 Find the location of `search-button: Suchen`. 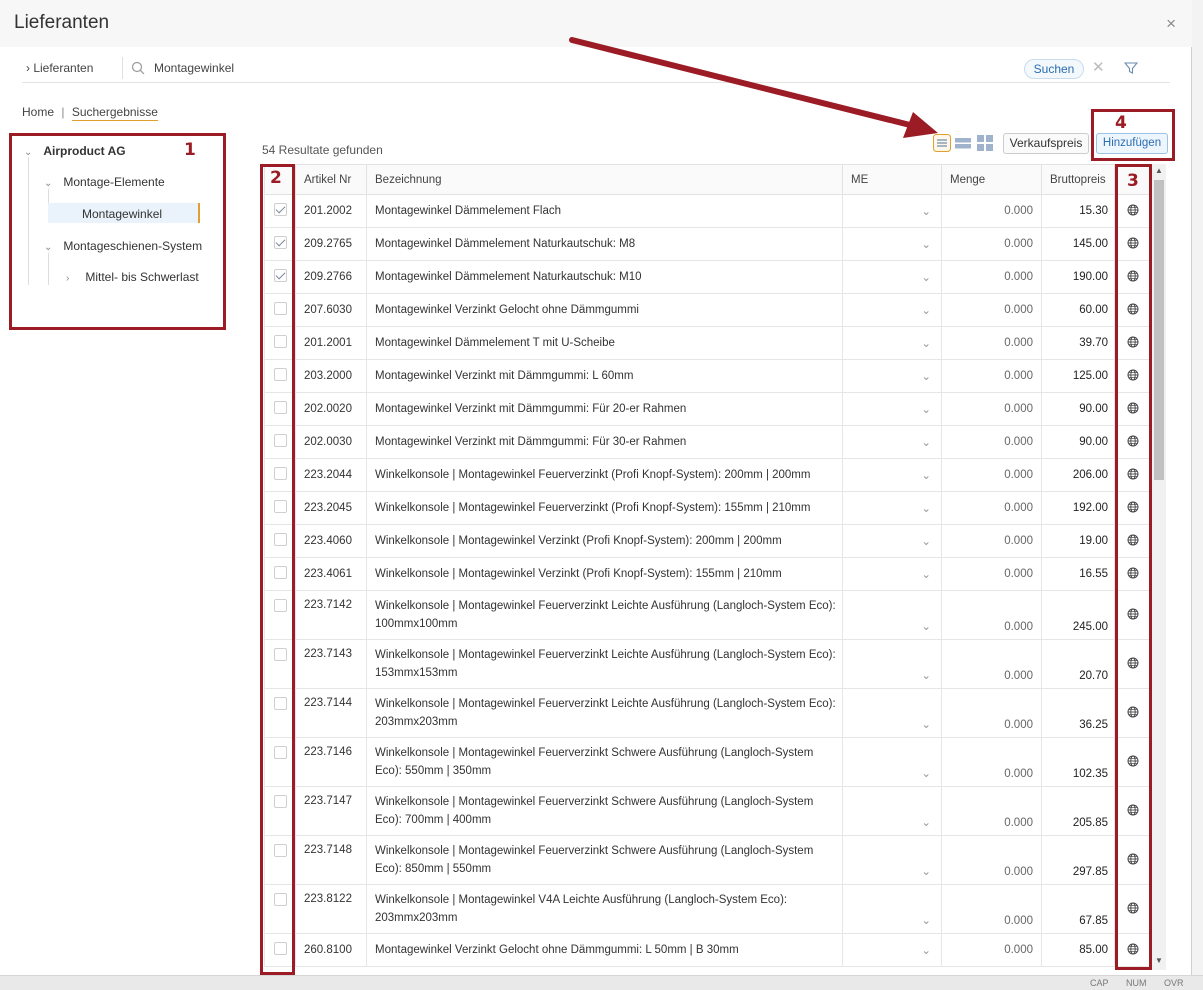

search-button: Suchen is located at coordinates (1054, 69).